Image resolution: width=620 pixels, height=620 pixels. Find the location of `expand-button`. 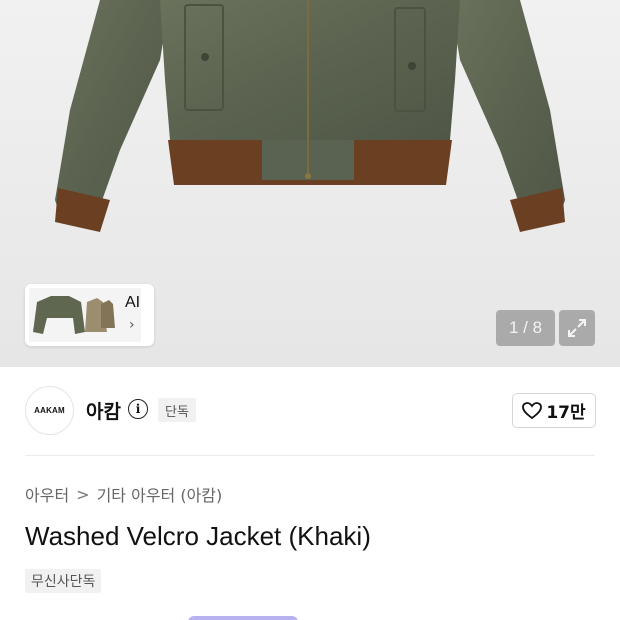

expand-button is located at coordinates (577, 328).